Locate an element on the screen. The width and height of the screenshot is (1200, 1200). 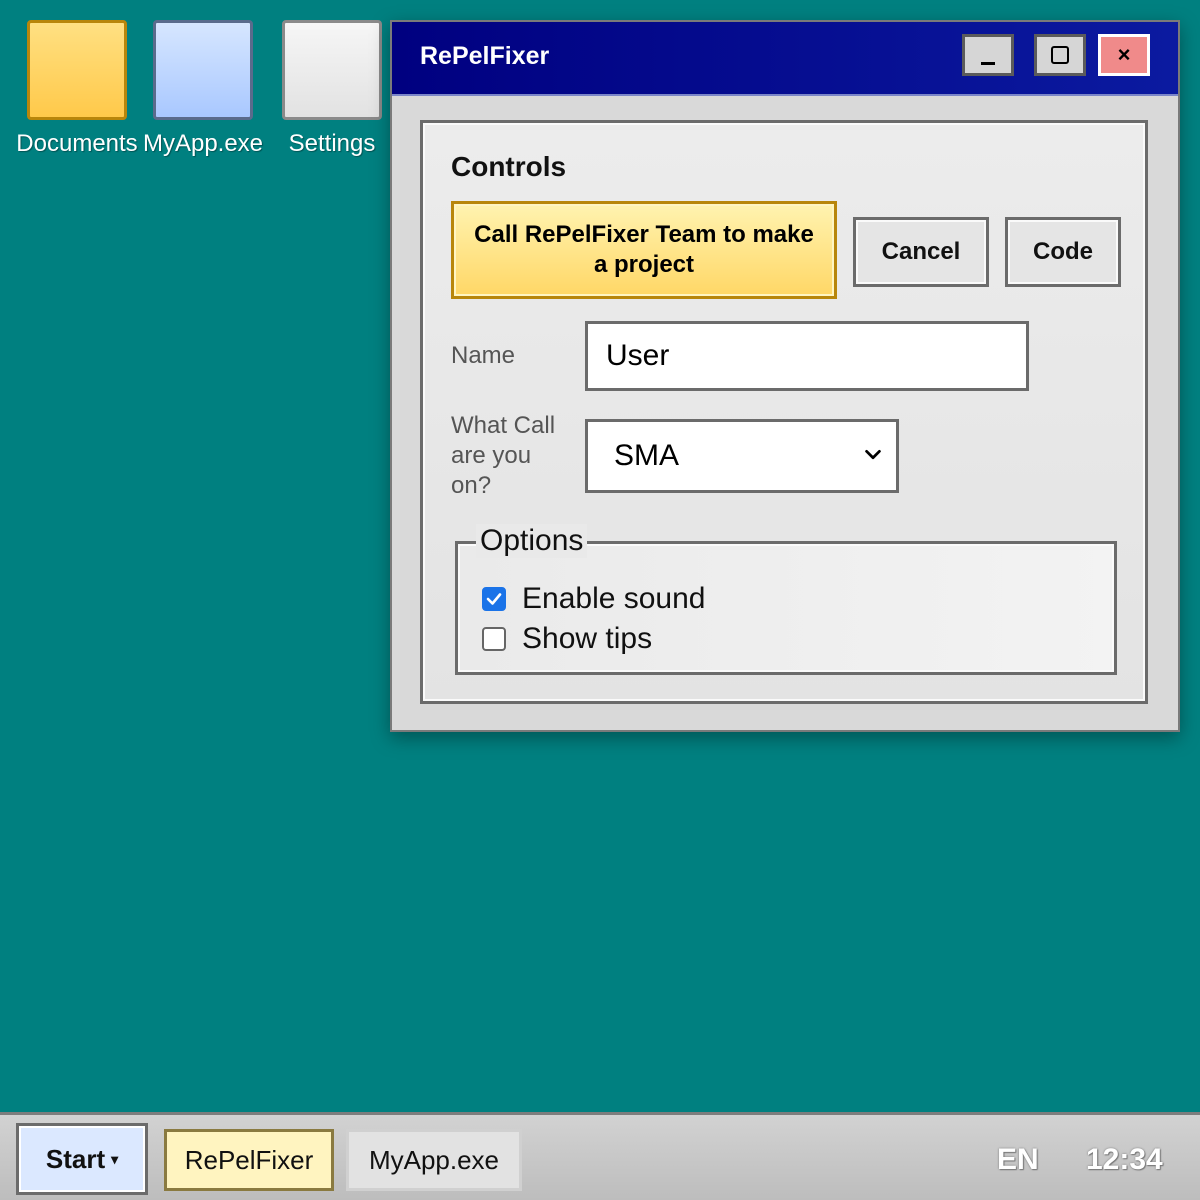
start-label: Start is located at coordinates (75, 1158).